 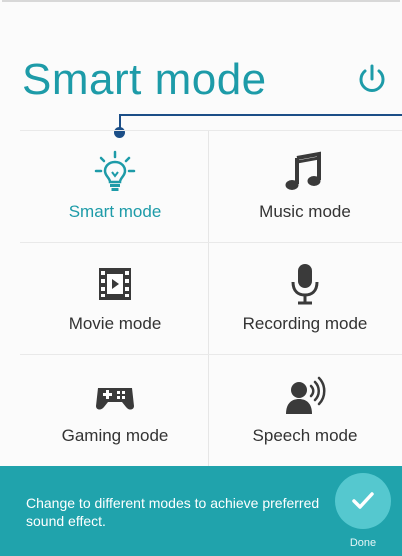 I want to click on music-note-icon, so click(x=305, y=172).